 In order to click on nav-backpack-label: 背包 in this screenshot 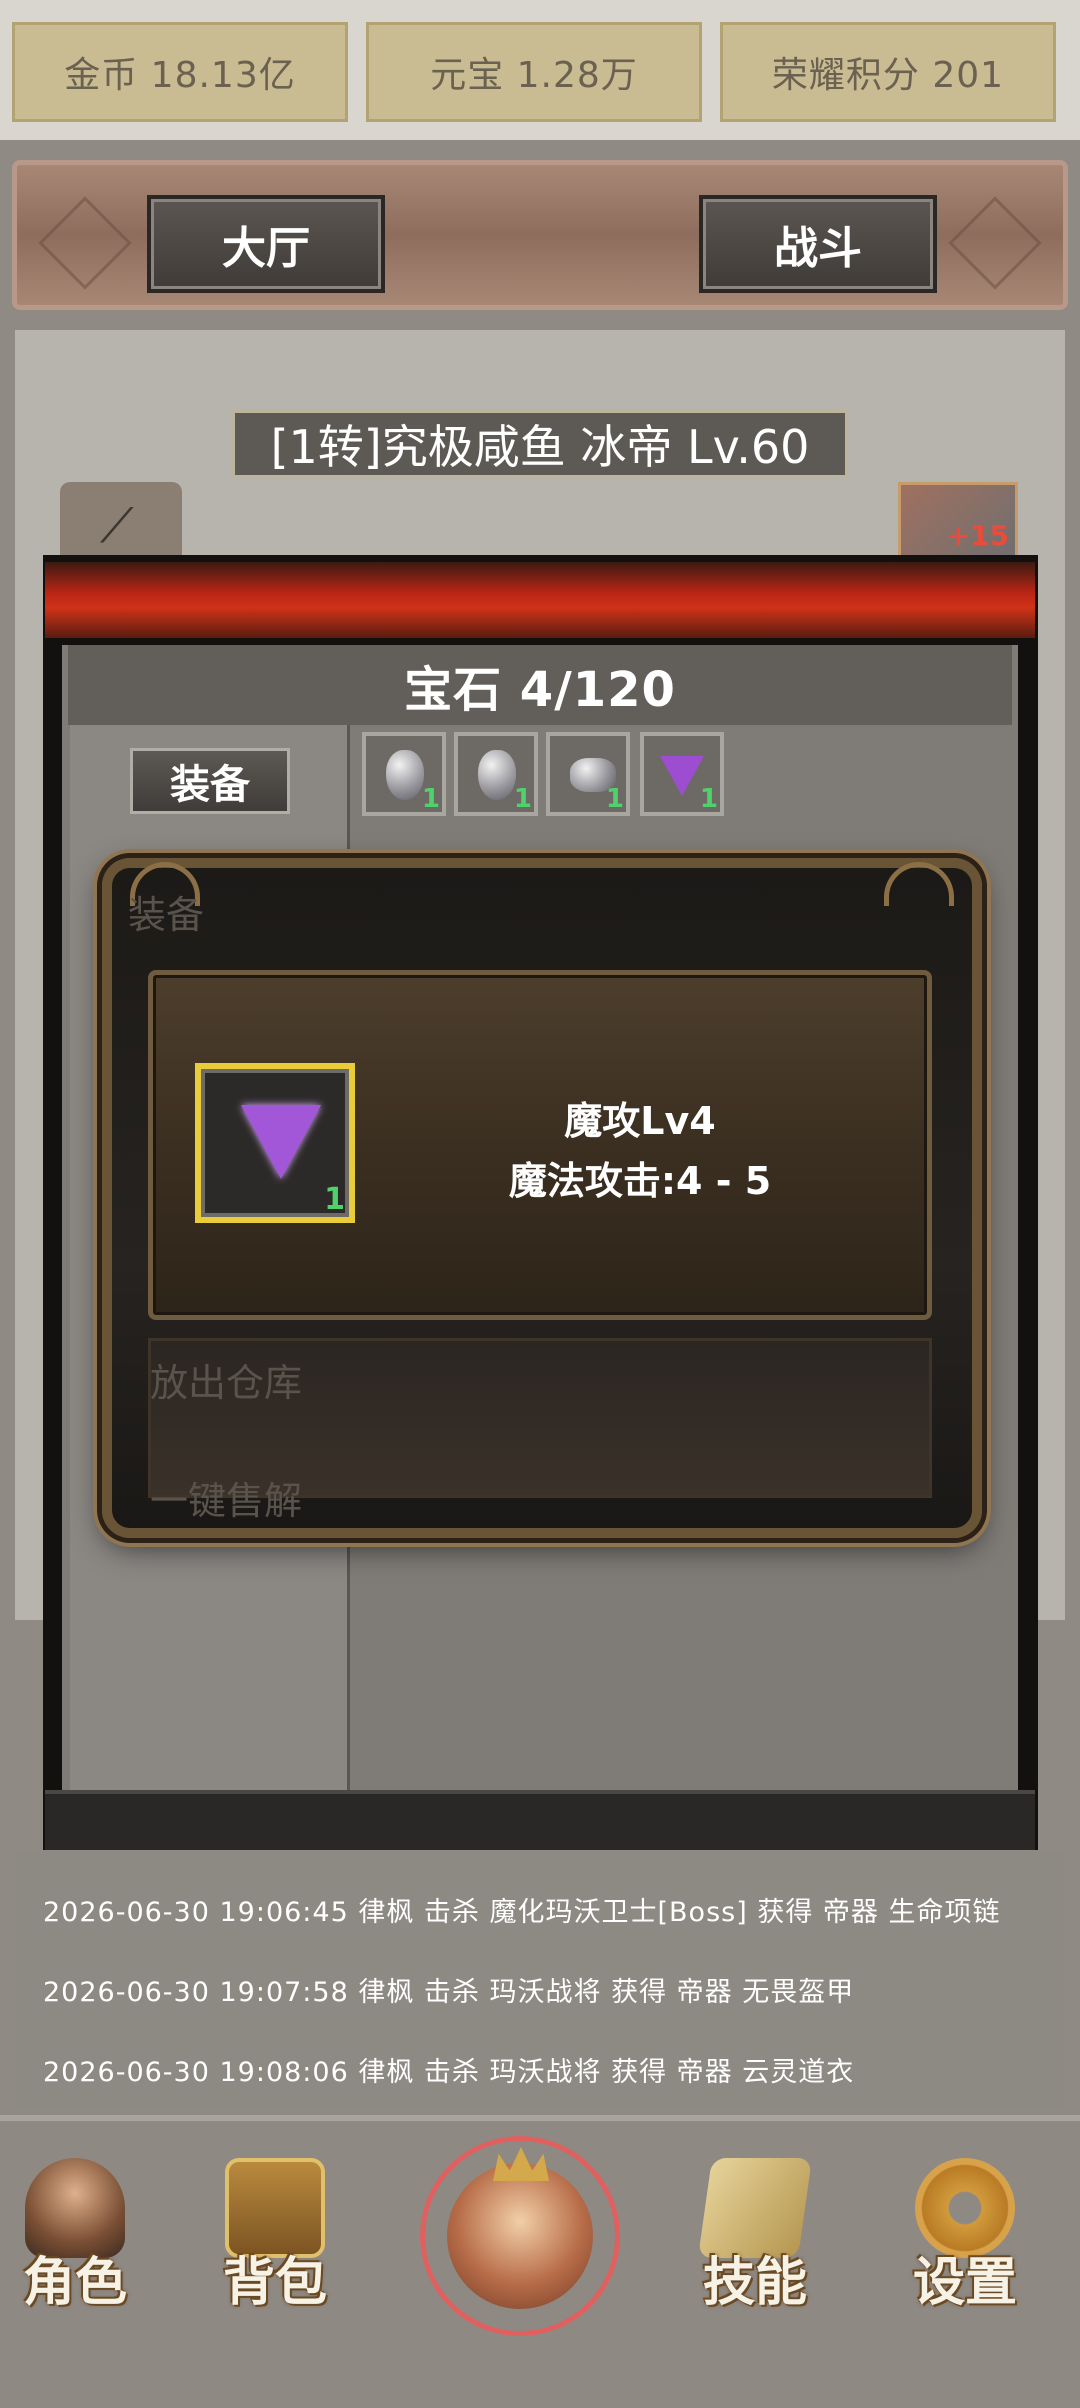, I will do `click(274, 2283)`.